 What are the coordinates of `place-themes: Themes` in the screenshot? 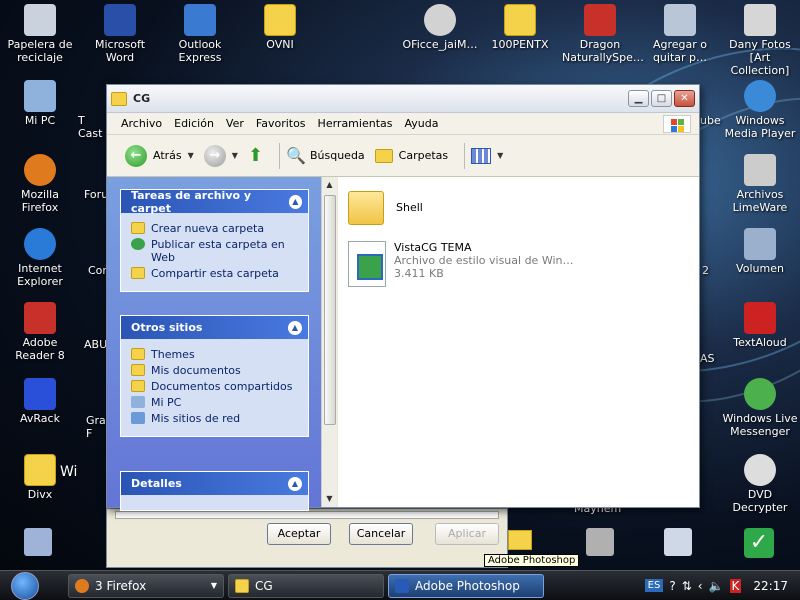 It's located at (215, 354).